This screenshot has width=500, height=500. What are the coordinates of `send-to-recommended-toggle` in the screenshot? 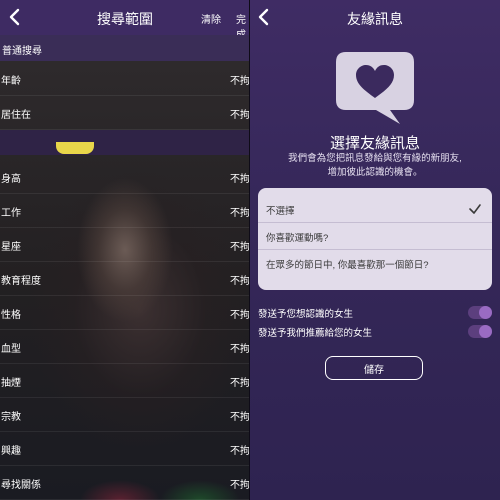 It's located at (480, 331).